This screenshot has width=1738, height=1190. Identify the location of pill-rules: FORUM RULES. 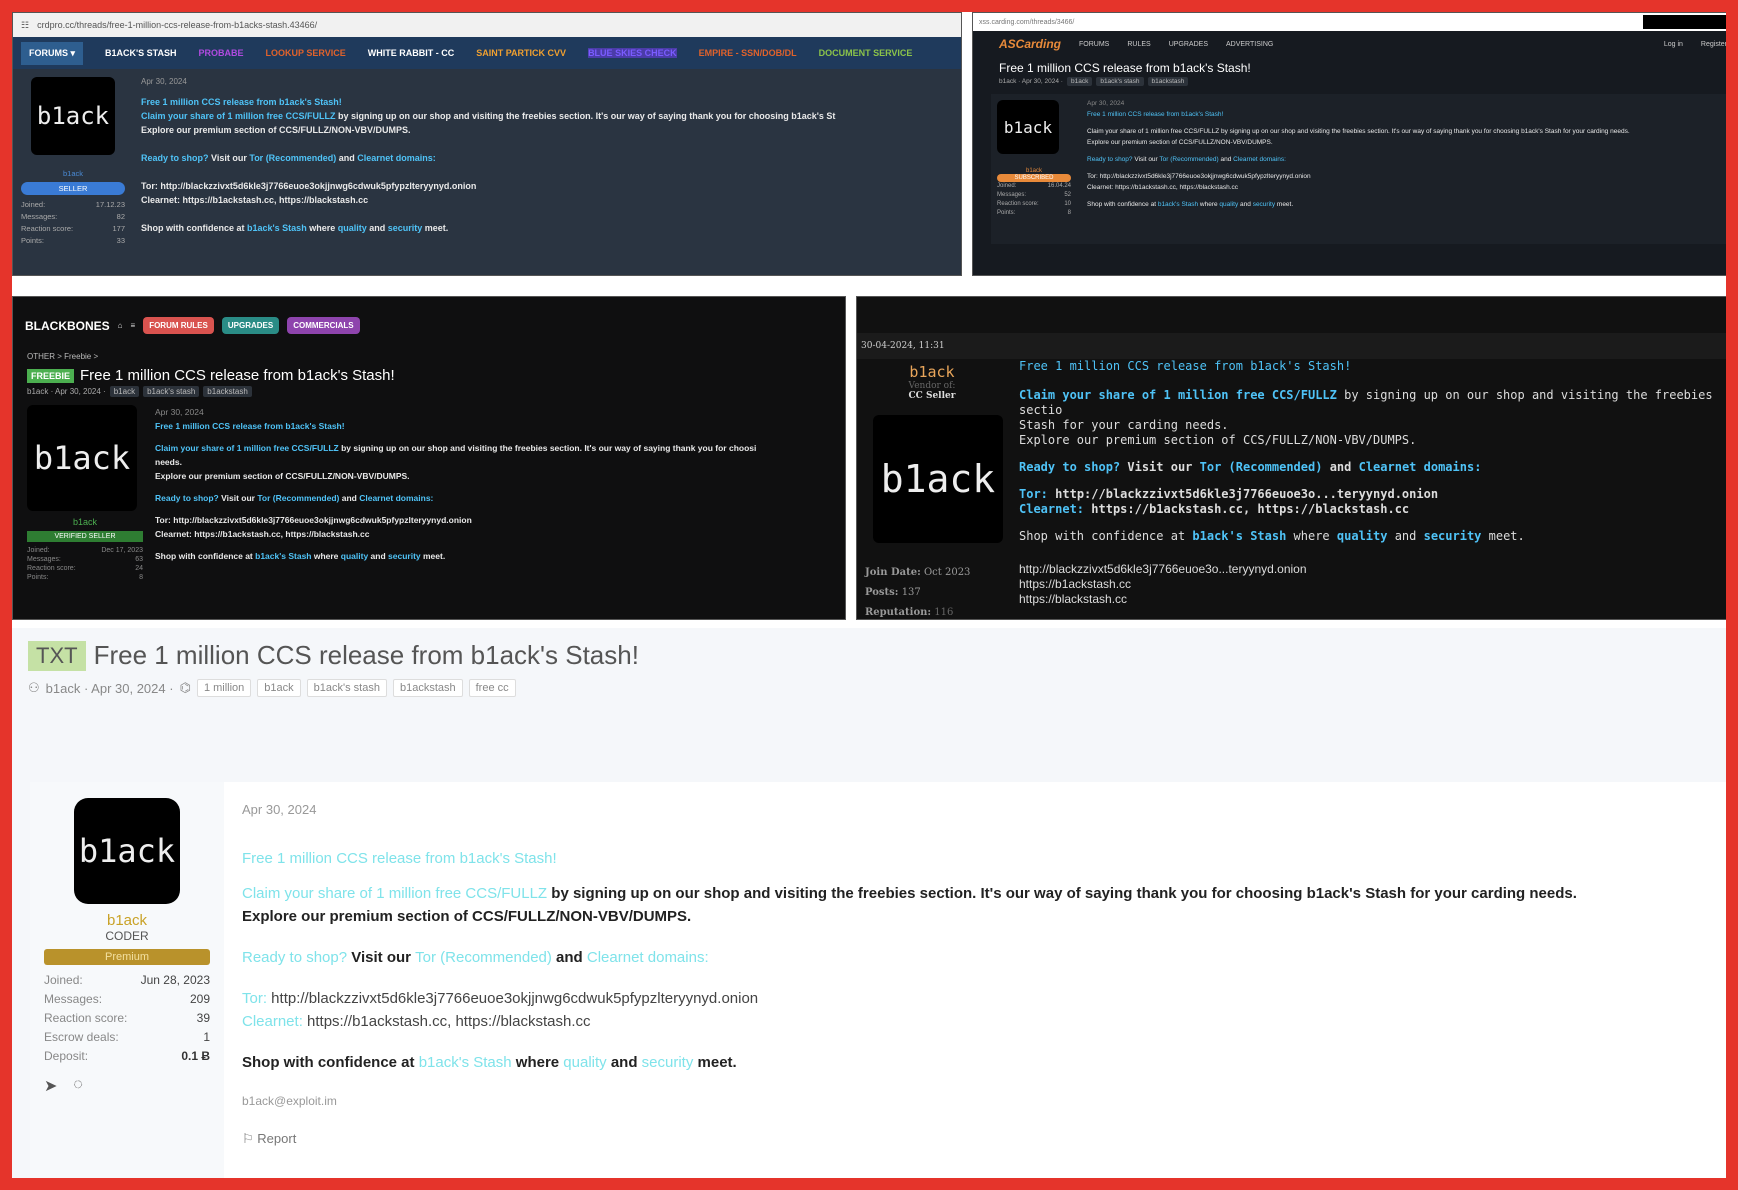
(178, 325).